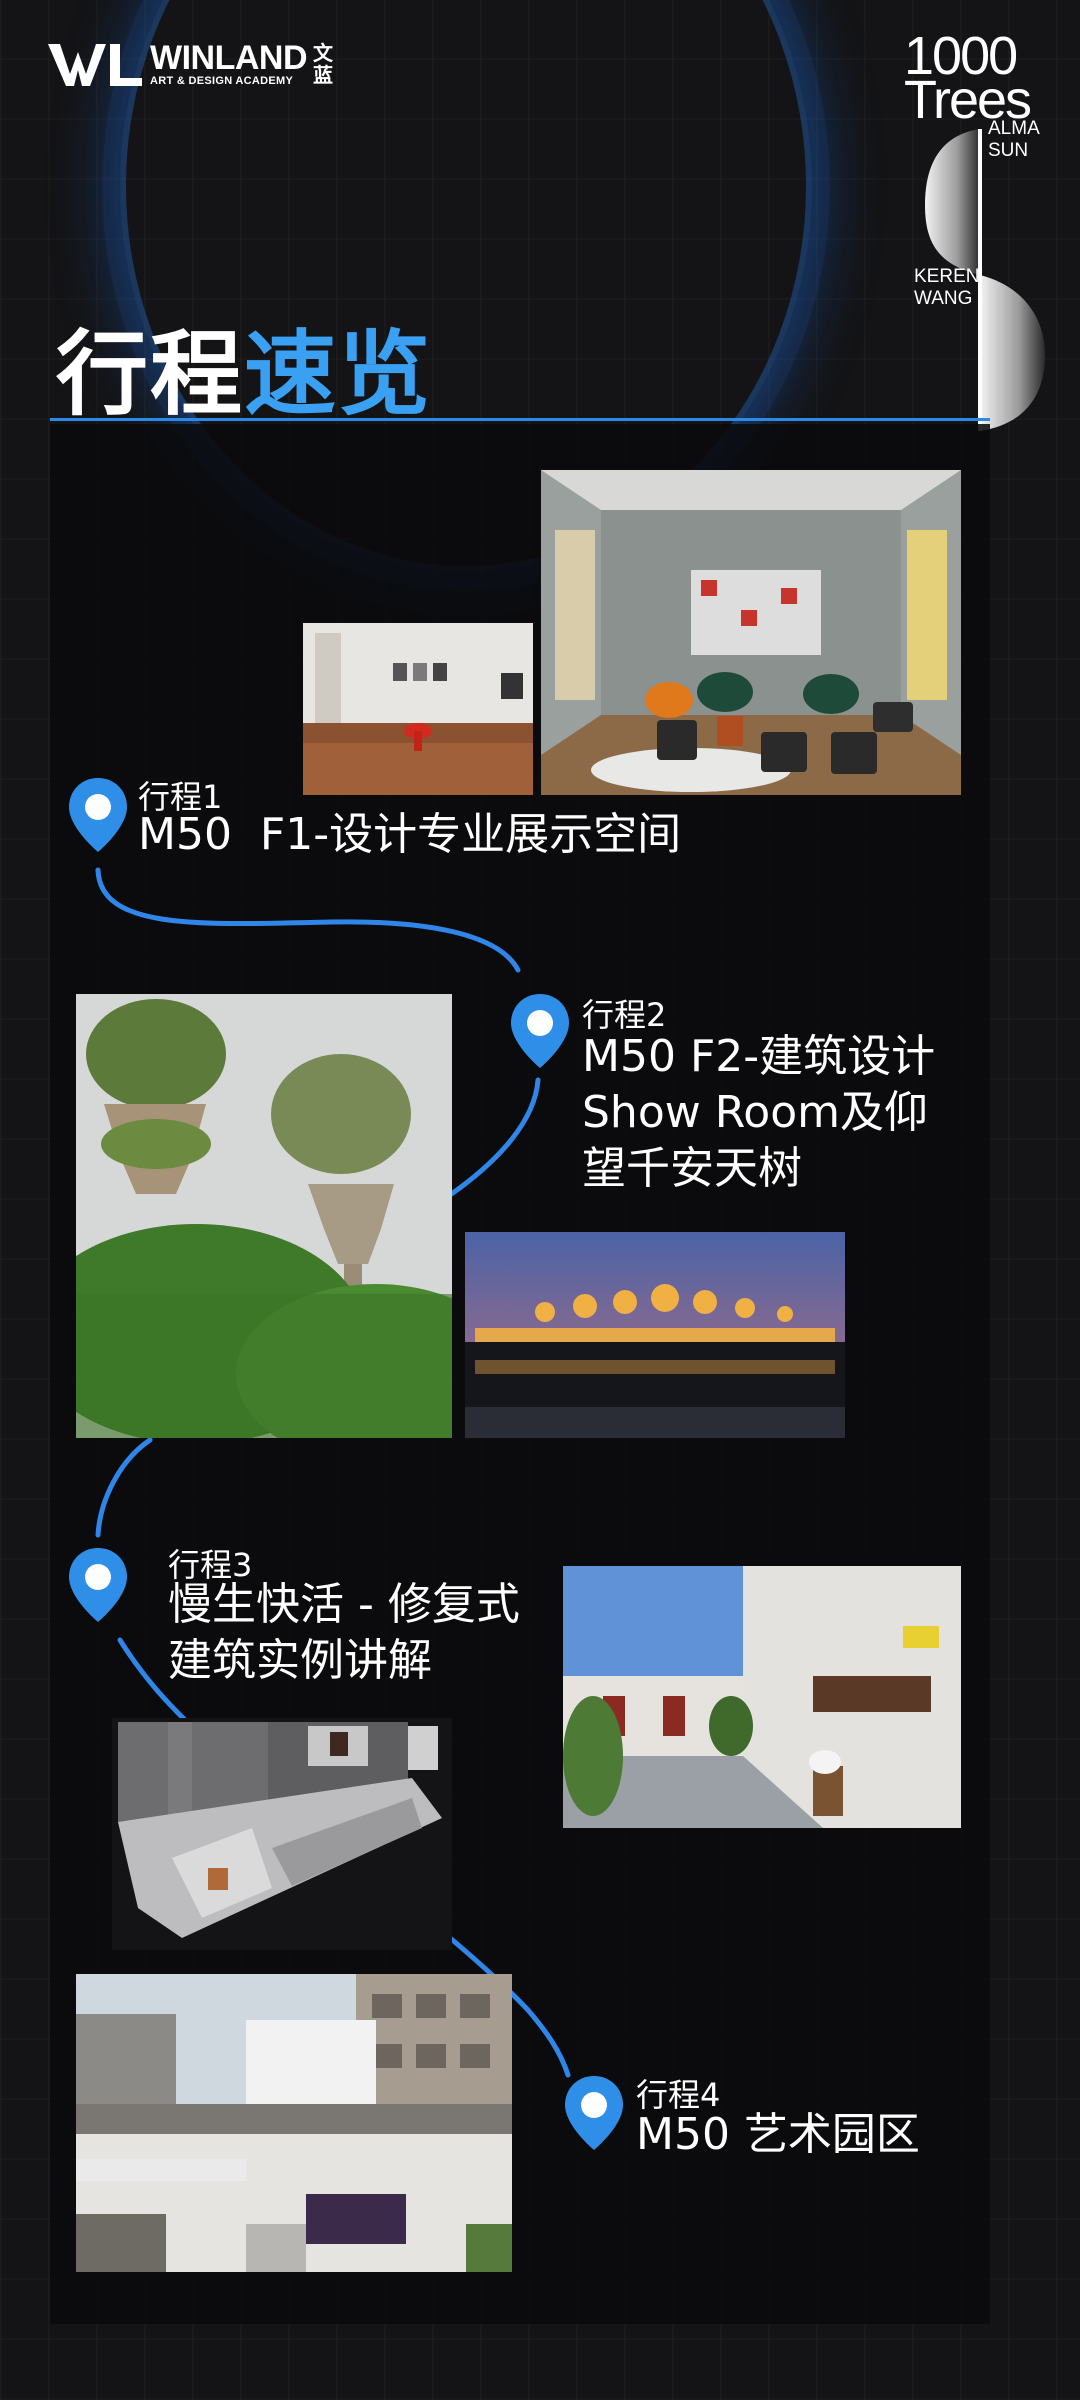  I want to click on photo-showroom-lounge, so click(751, 632).